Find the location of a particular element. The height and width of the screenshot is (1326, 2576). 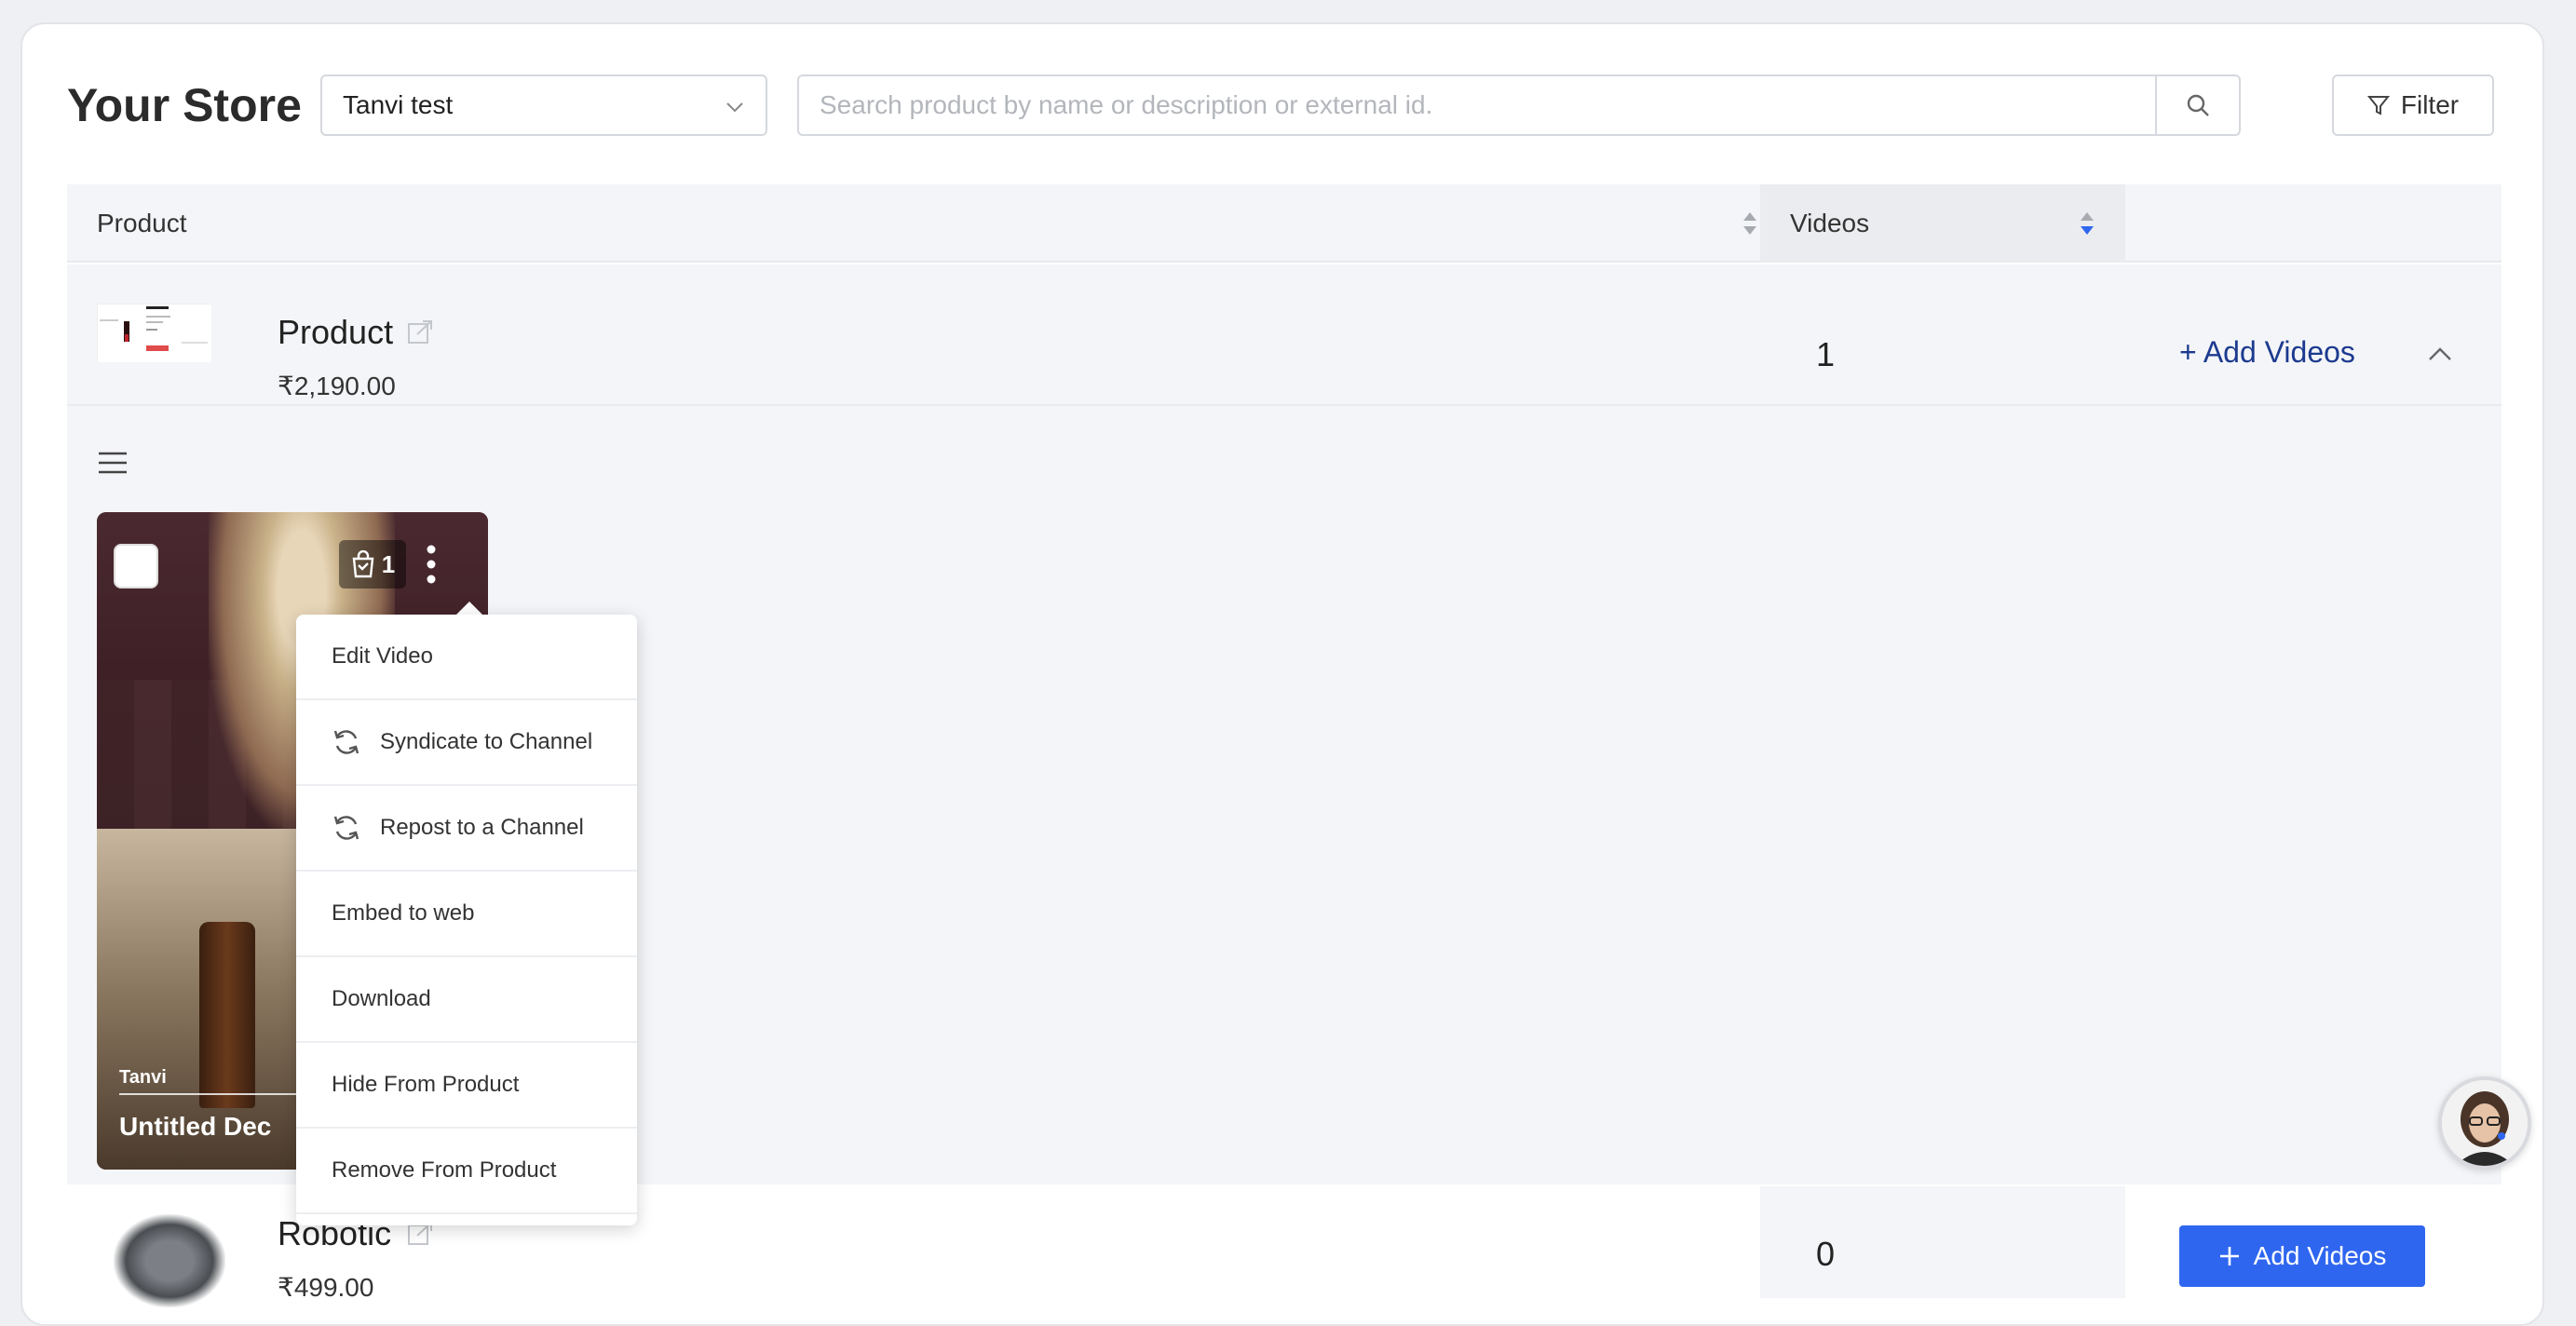

menu-item-download: Download is located at coordinates (466, 1000).